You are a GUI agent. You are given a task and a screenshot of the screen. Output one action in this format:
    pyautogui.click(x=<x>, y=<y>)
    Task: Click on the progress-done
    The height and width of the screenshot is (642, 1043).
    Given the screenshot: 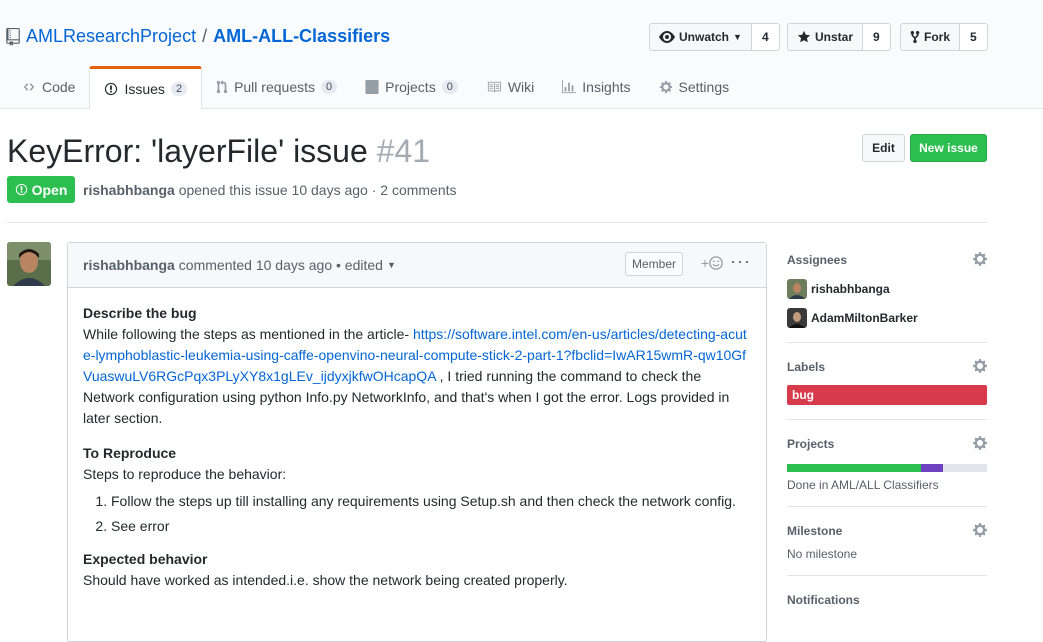 What is the action you would take?
    pyautogui.click(x=854, y=468)
    